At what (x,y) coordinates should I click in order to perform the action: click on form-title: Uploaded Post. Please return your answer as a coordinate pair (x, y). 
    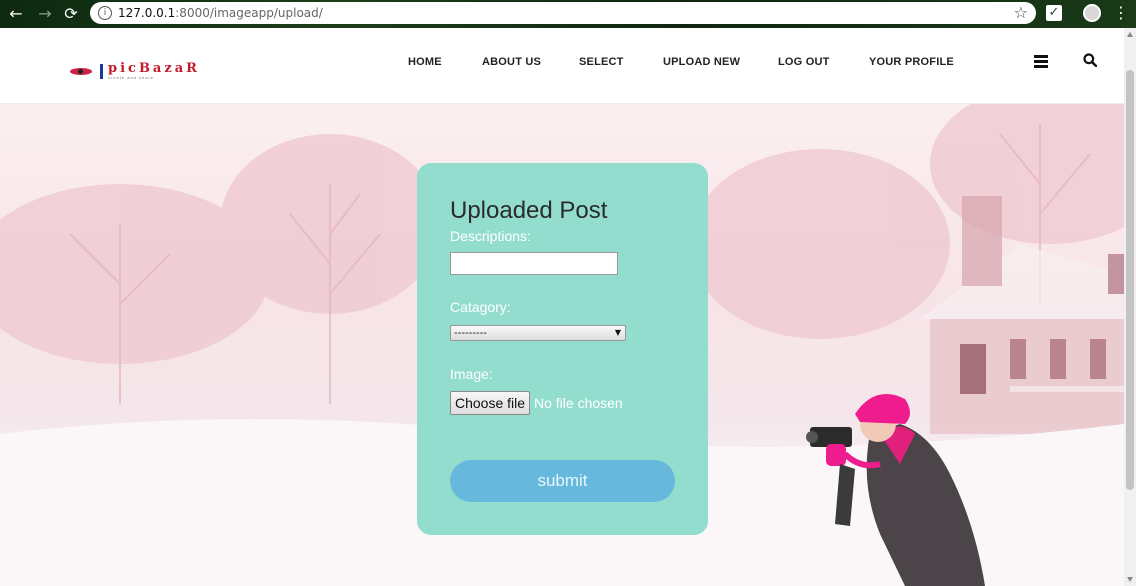
    Looking at the image, I should click on (529, 210).